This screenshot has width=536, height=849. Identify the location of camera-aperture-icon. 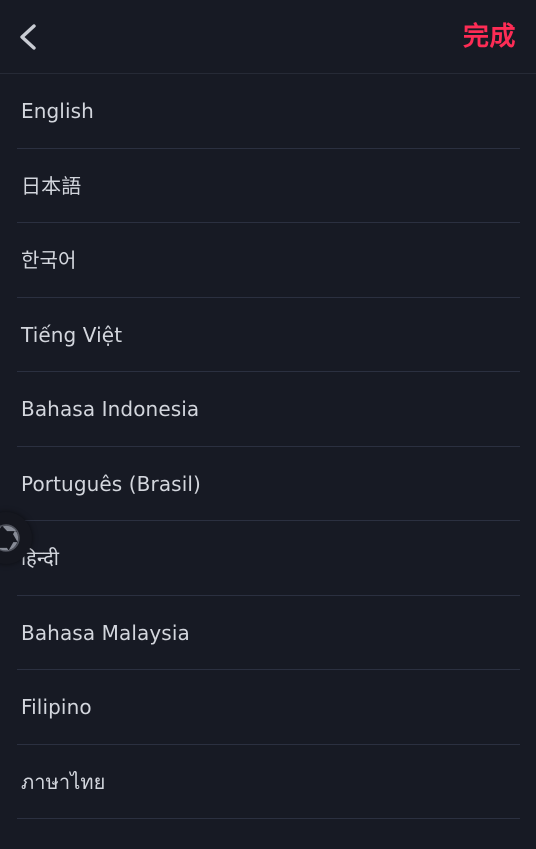
(10, 538).